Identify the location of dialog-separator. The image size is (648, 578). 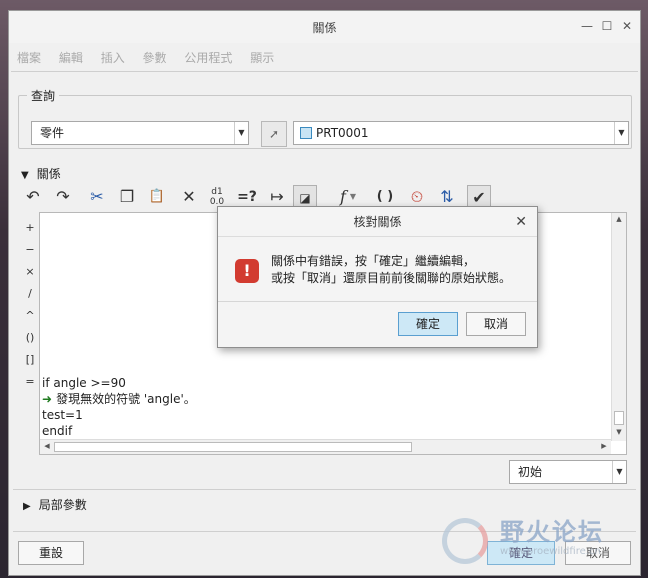
(377, 301).